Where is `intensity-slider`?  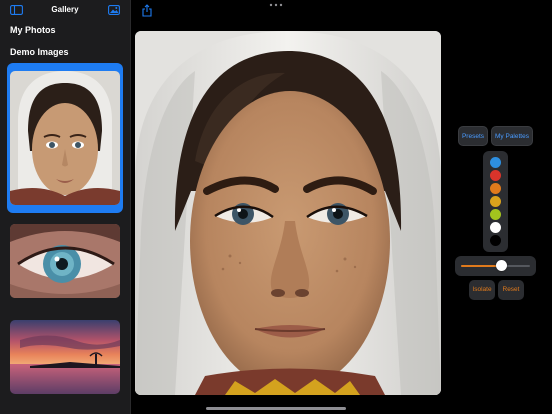
intensity-slider is located at coordinates (495, 266).